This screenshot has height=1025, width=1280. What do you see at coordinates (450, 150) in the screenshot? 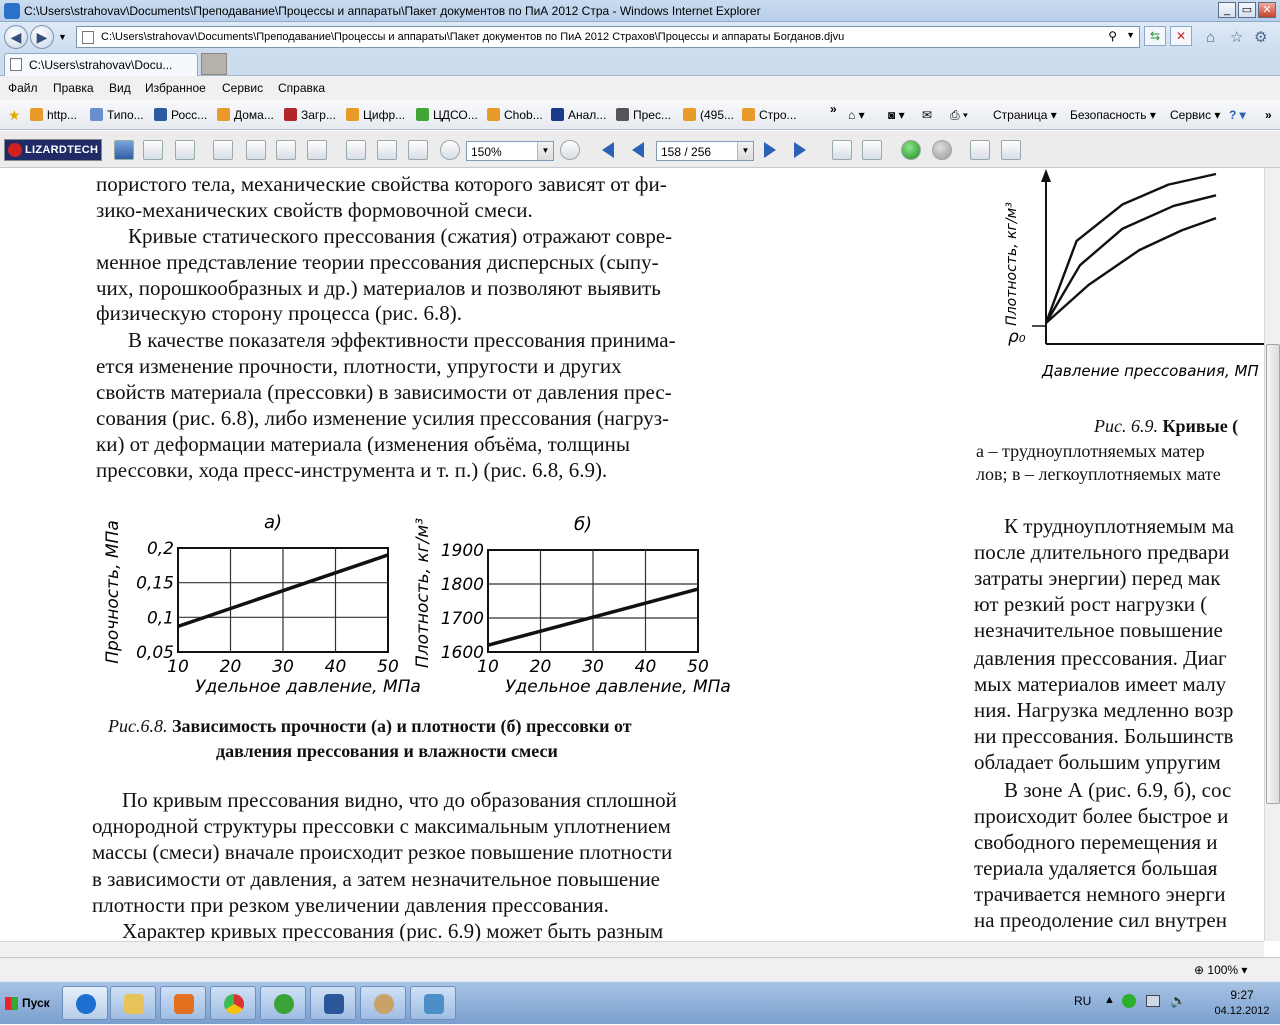
I see `zoom-in-icon` at bounding box center [450, 150].